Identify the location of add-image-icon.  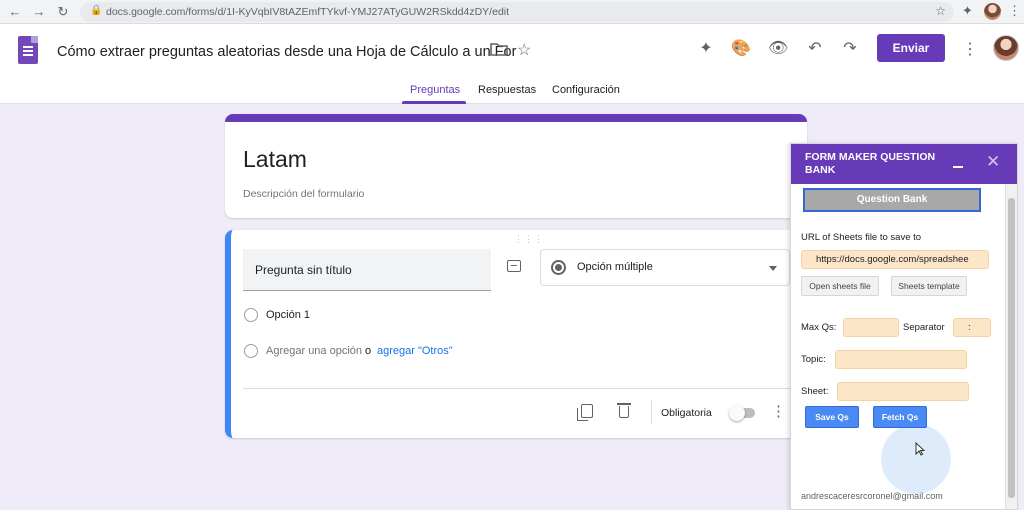
(514, 266).